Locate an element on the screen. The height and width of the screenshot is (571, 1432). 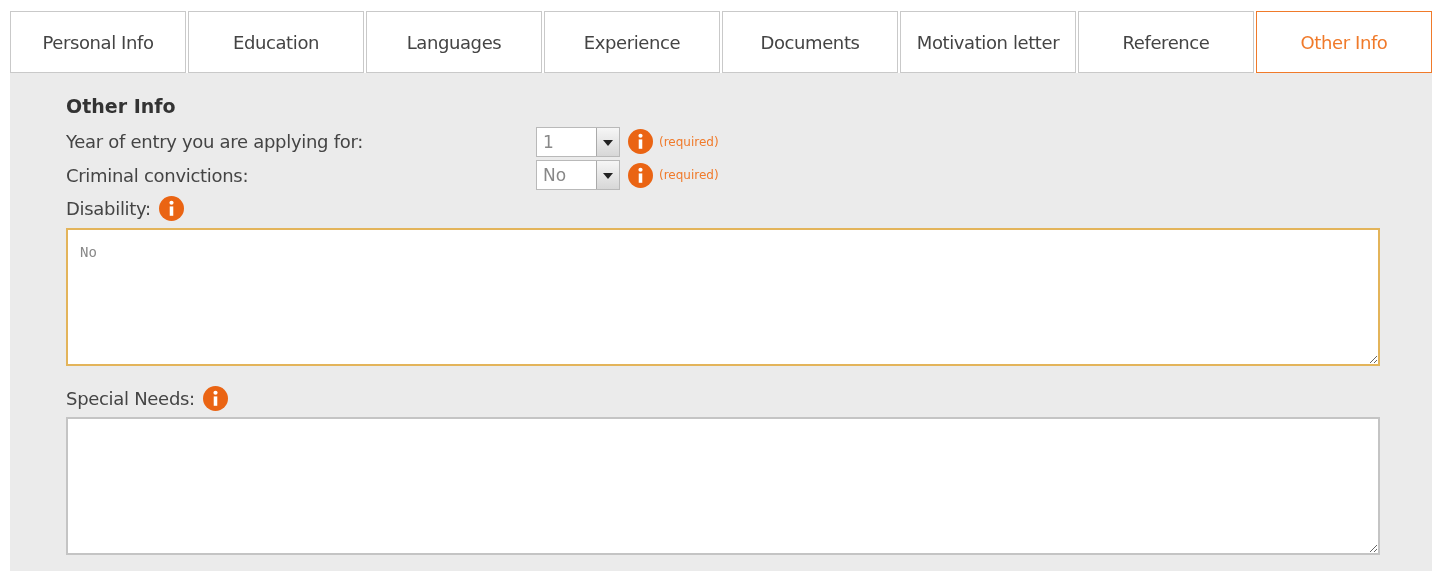
tab: Documents is located at coordinates (810, 42).